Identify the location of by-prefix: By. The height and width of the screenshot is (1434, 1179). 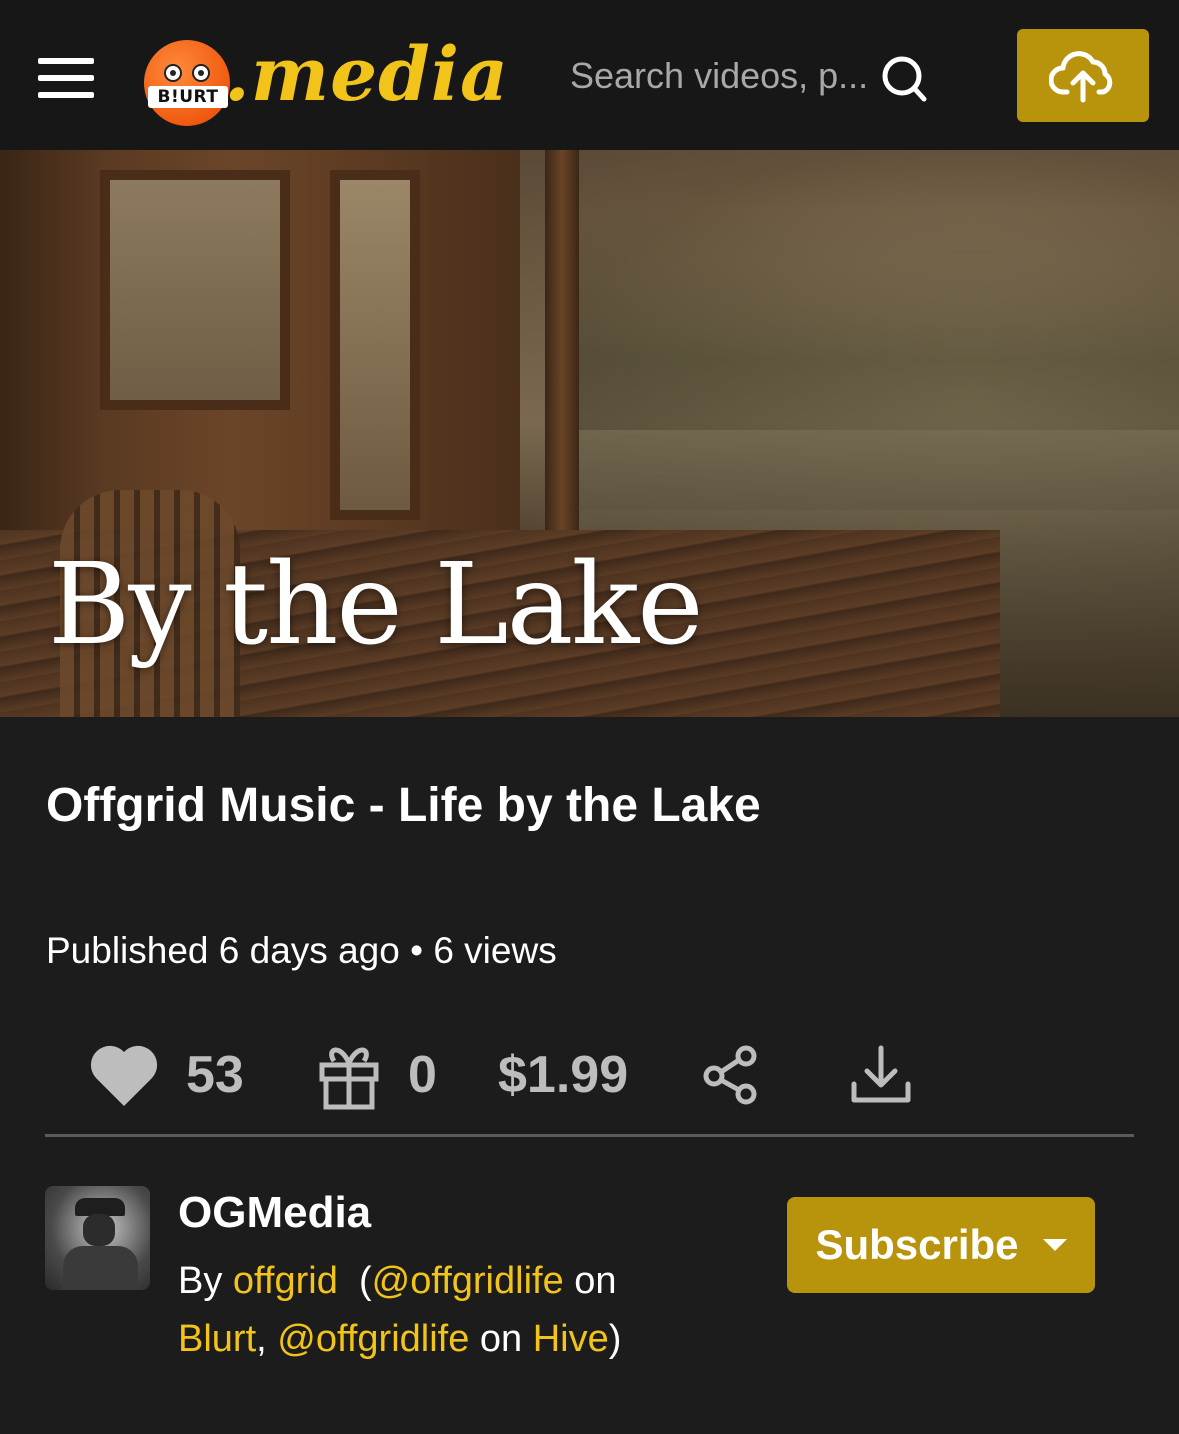
(205, 1281).